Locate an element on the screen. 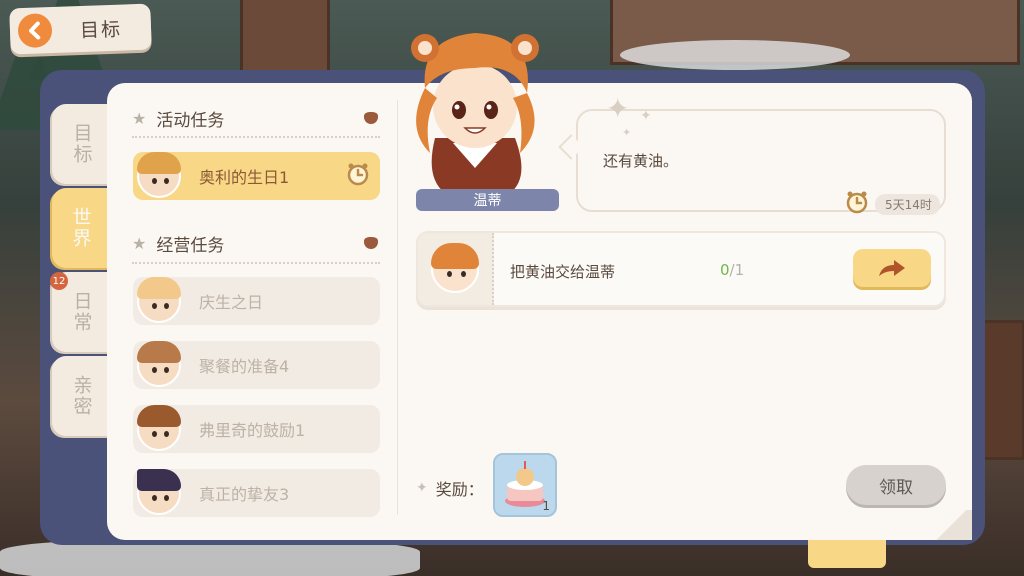 The image size is (1024, 576). time-remaining: 5天14时 is located at coordinates (895, 204).